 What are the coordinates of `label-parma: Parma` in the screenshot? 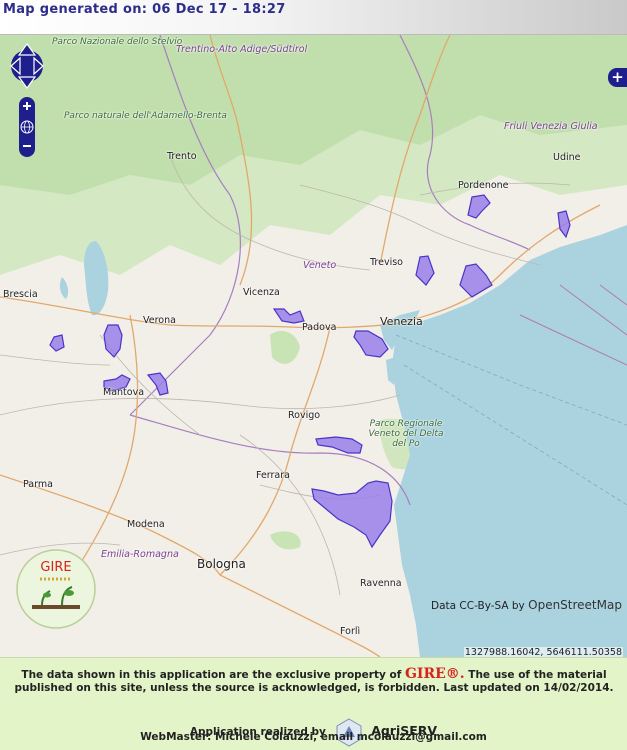 It's located at (38, 484).